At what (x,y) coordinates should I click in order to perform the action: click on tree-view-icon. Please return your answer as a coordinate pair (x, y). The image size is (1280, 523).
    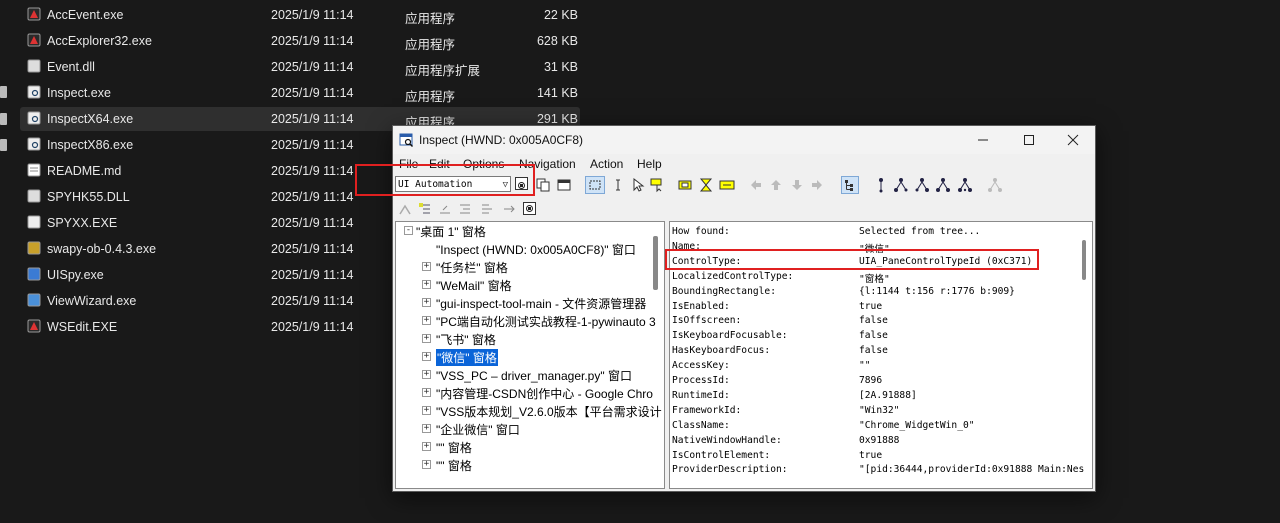
    Looking at the image, I should click on (850, 185).